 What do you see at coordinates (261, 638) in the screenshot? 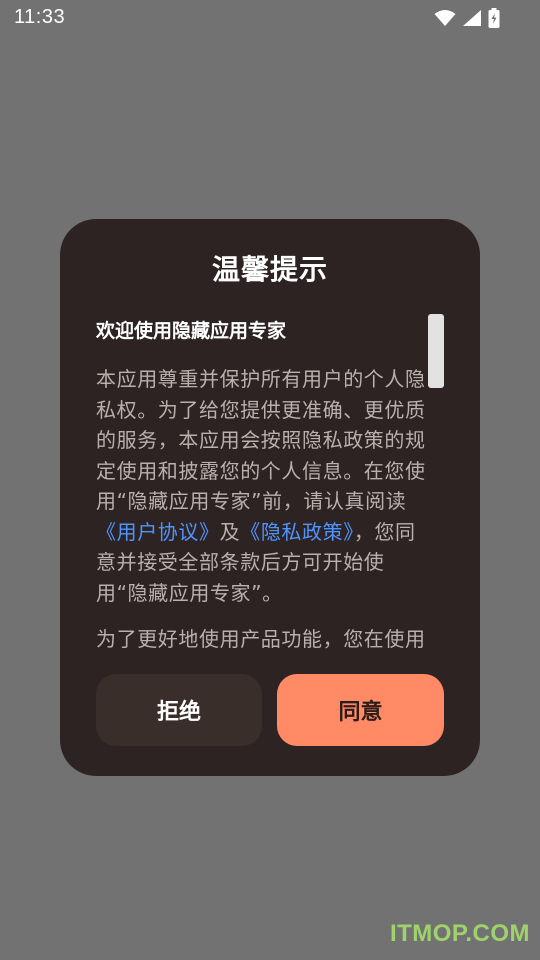
I see `second-paragraph: 为了更好地使用产品功能，您在使用` at bounding box center [261, 638].